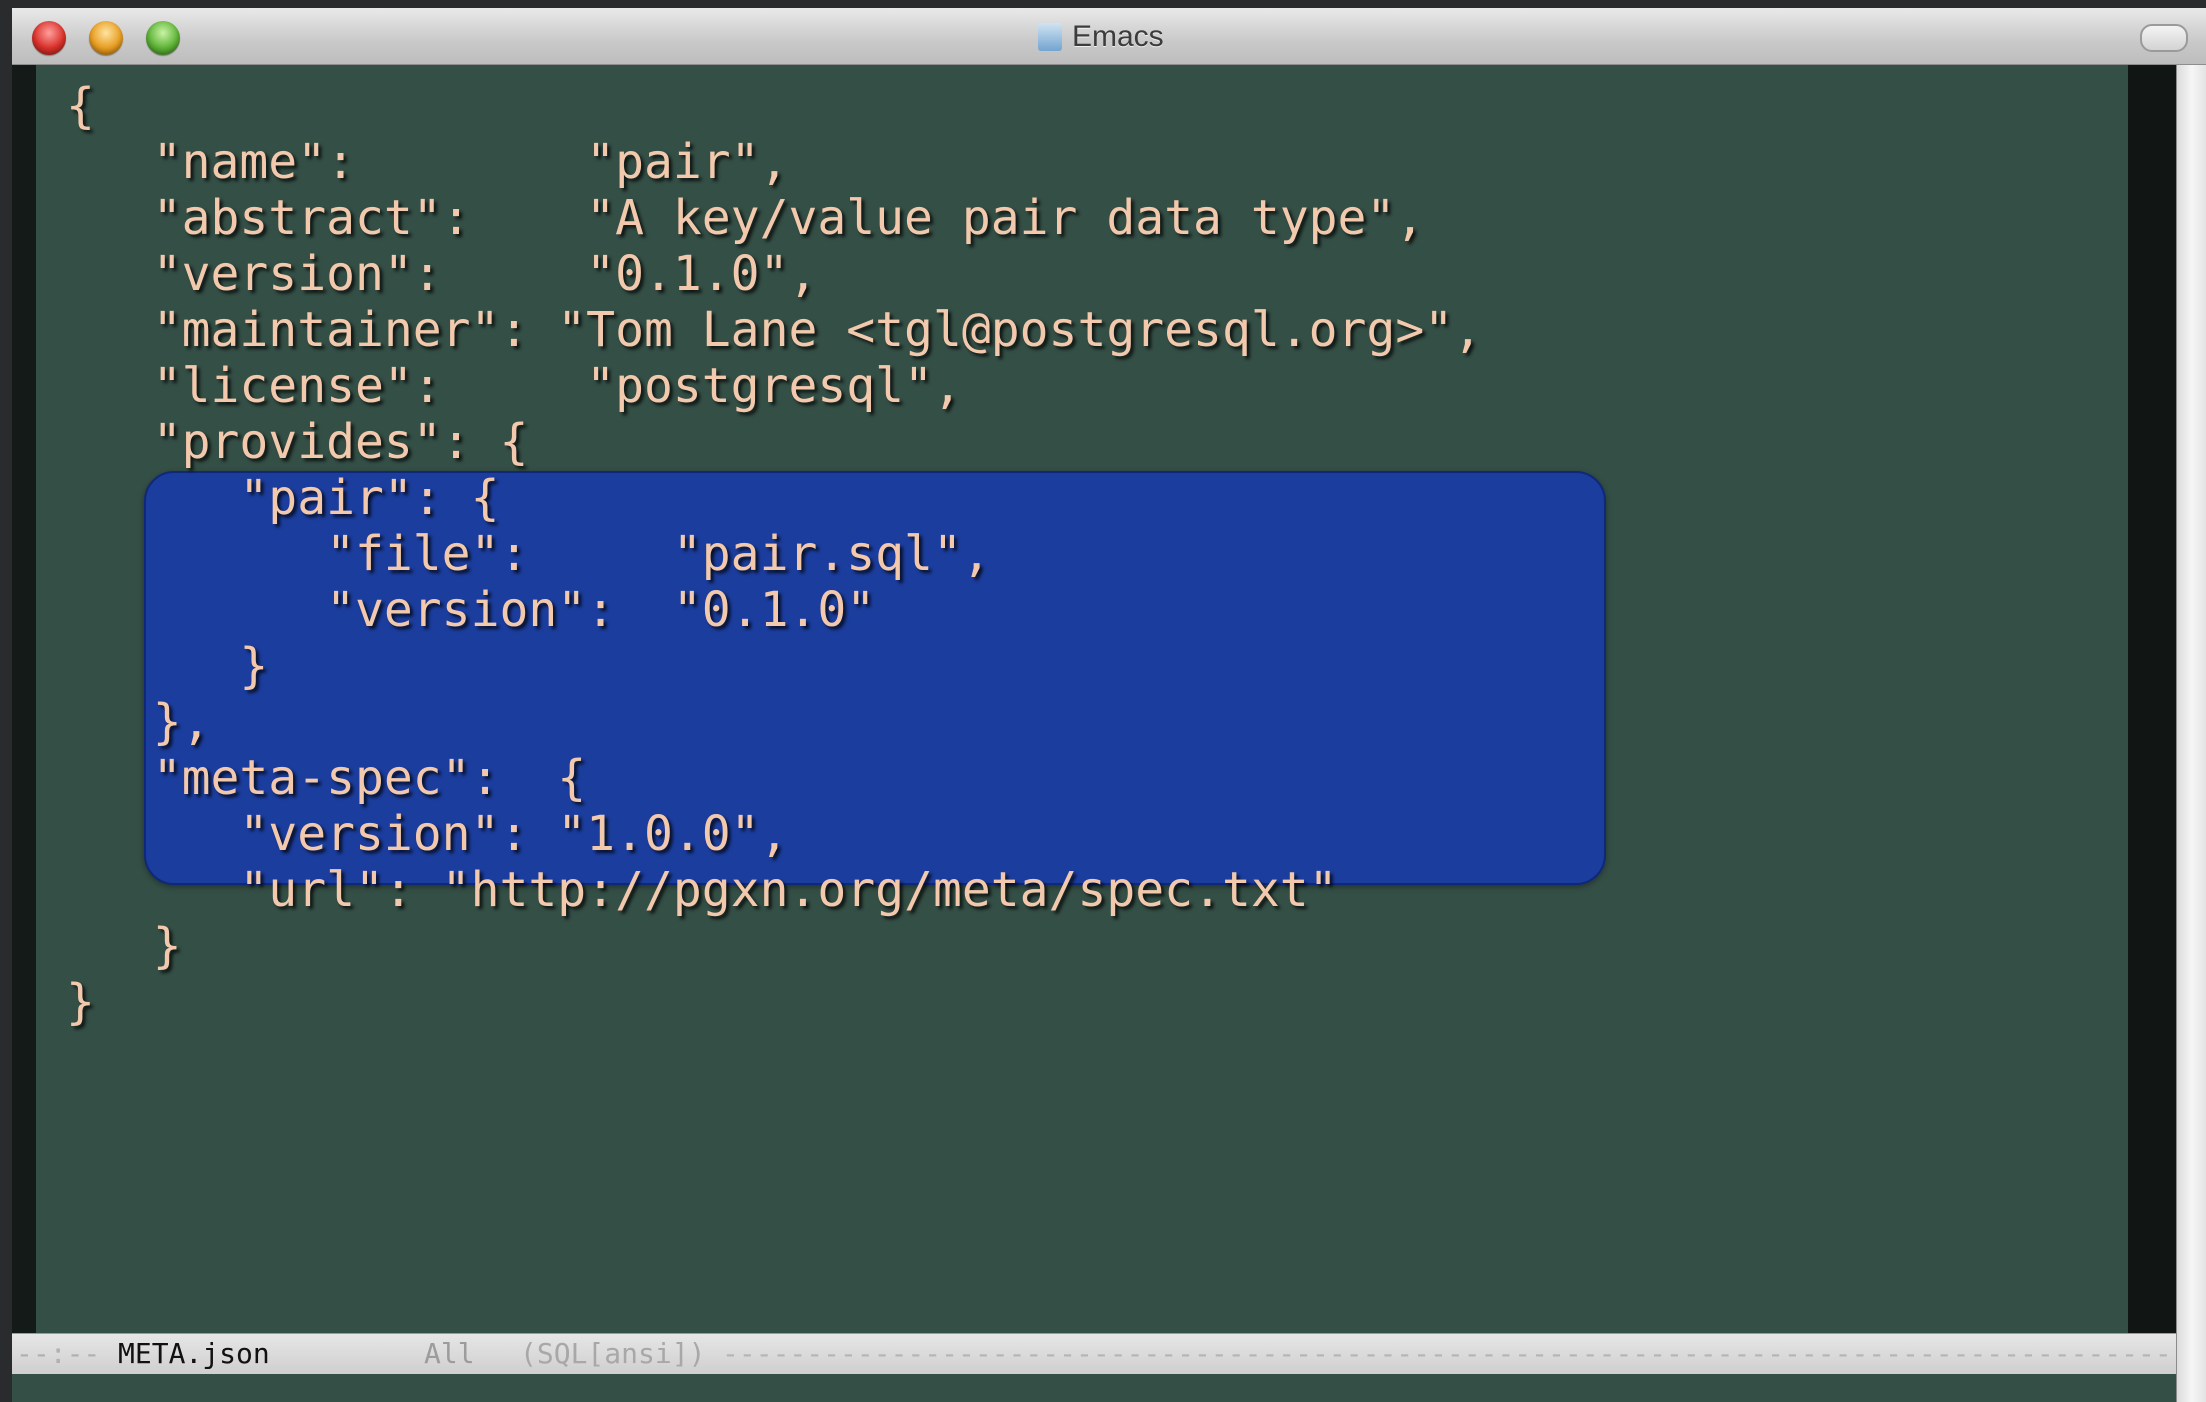 The image size is (2206, 1402). I want to click on title-bar: Emacs, so click(1109, 36).